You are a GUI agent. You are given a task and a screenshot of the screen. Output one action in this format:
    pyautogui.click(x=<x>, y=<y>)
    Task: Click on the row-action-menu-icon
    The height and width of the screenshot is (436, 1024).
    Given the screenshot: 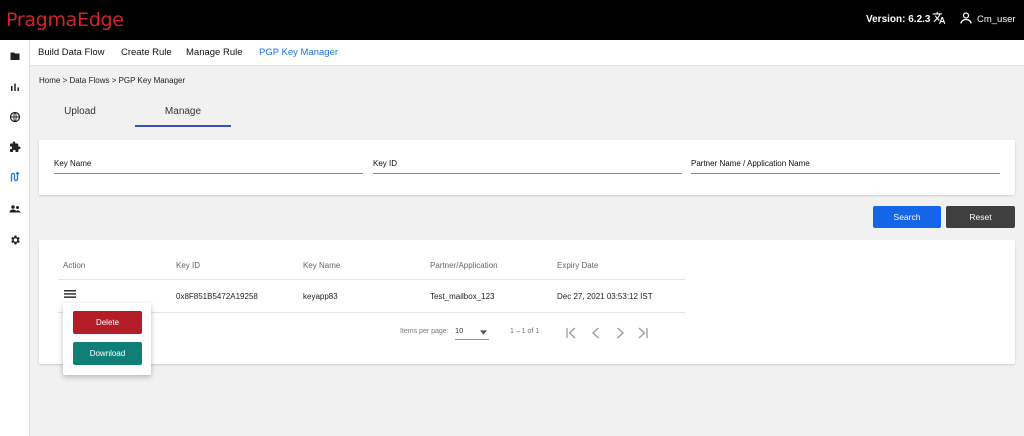 What is the action you would take?
    pyautogui.click(x=70, y=294)
    